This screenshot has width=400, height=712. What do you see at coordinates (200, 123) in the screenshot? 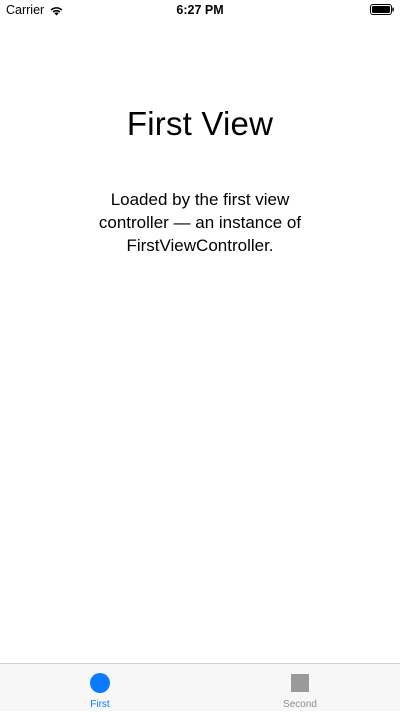
I see `page-title: First View` at bounding box center [200, 123].